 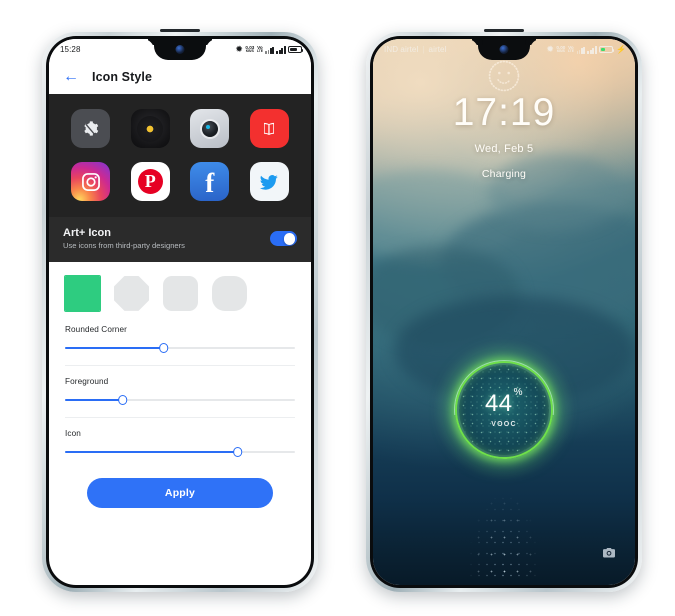 I want to click on status-clock: 15:28, so click(x=70, y=49).